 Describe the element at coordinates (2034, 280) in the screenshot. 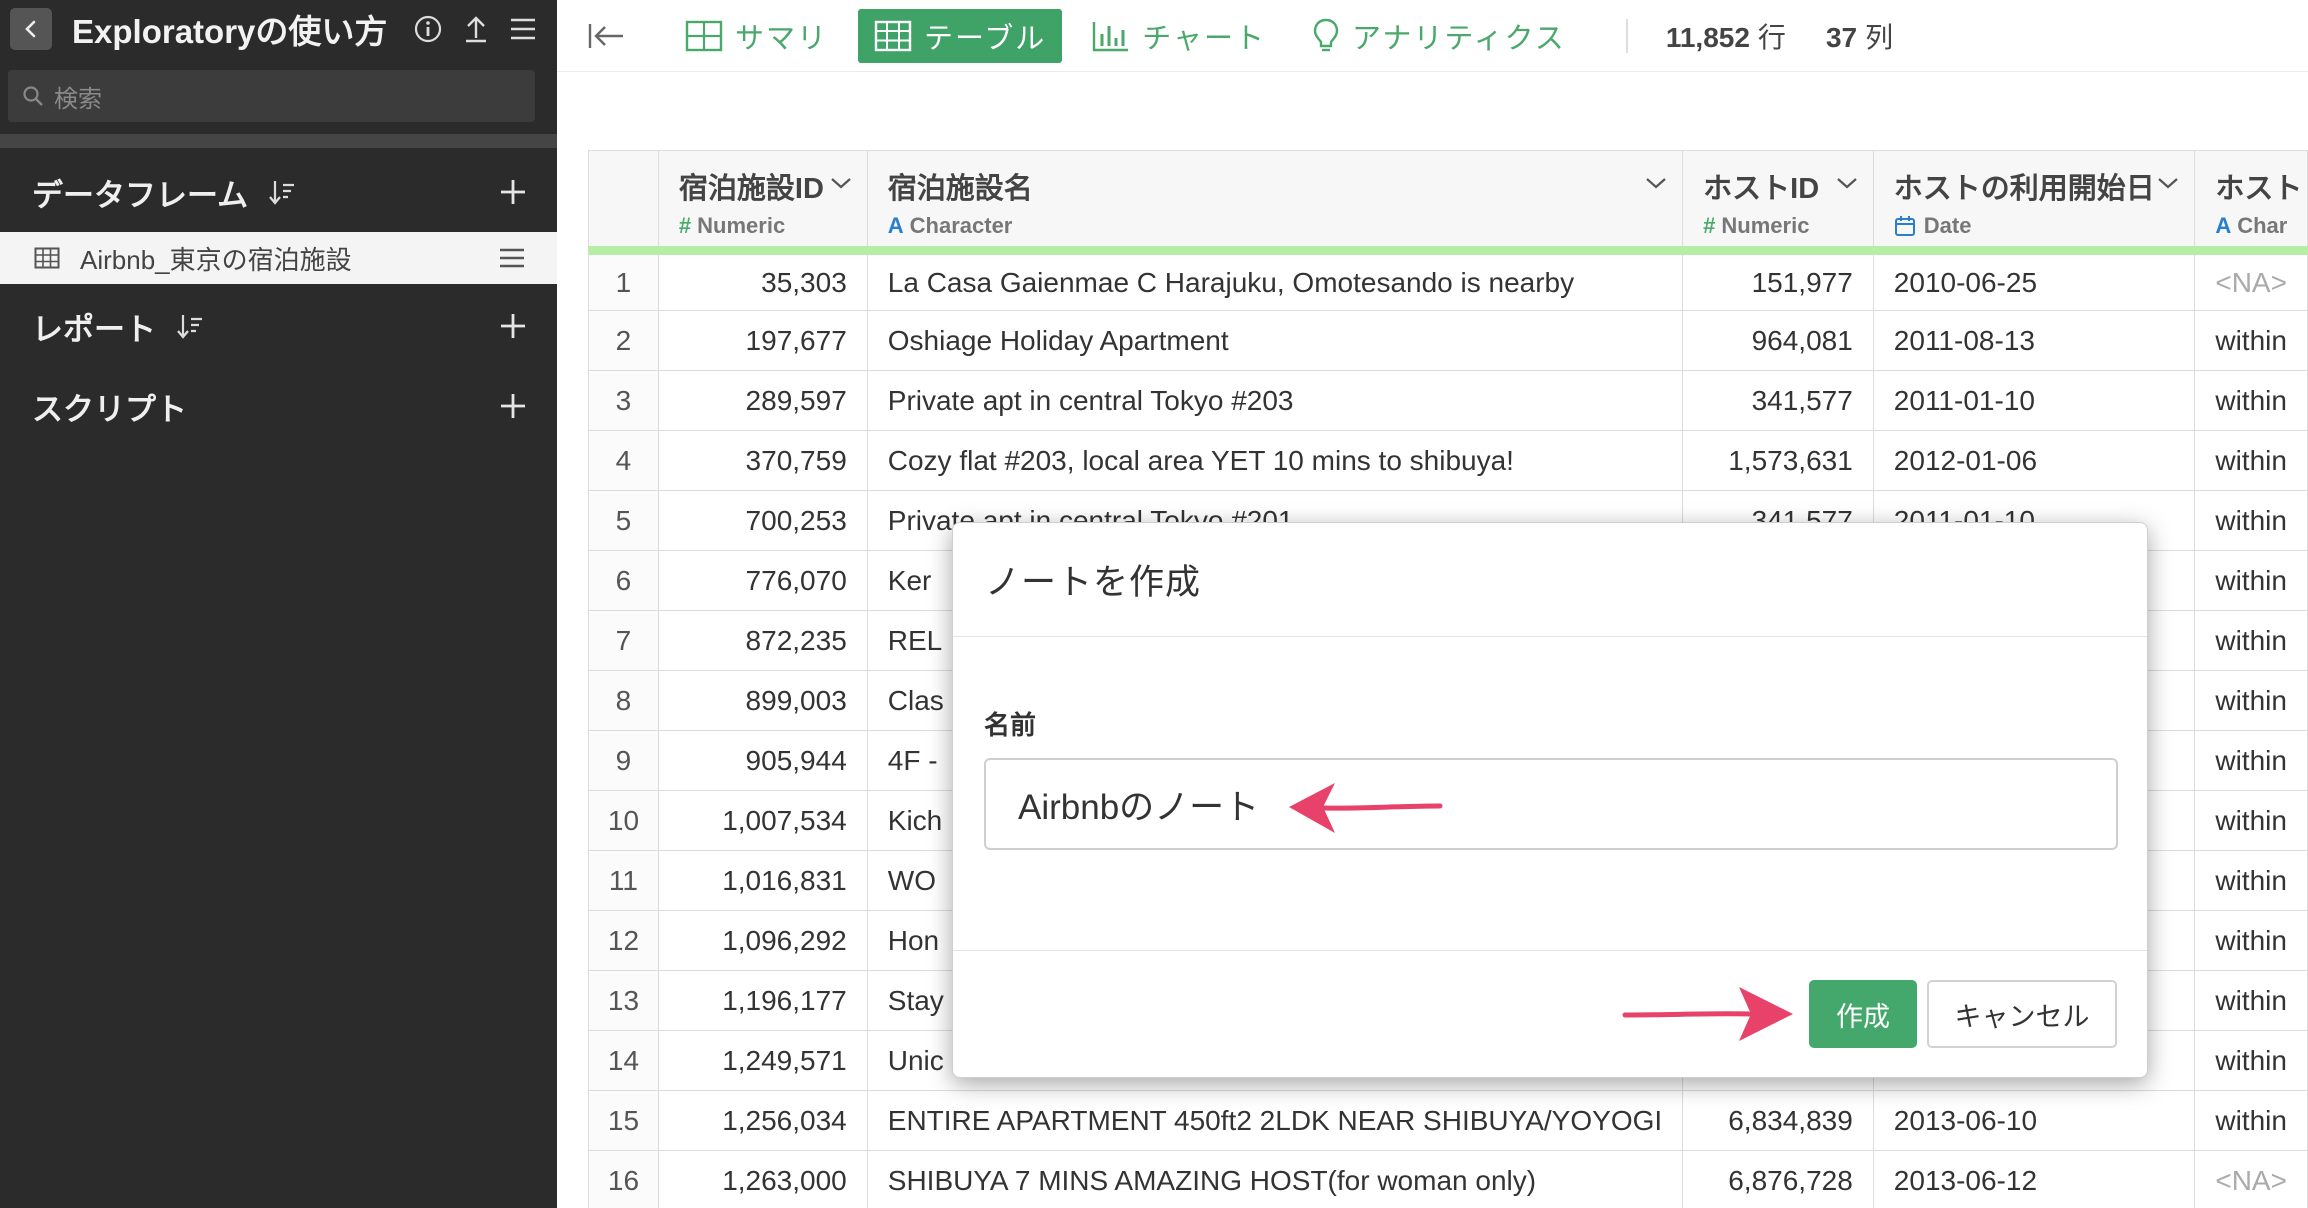

I see `cell-host-since: 2010-06-25` at that location.